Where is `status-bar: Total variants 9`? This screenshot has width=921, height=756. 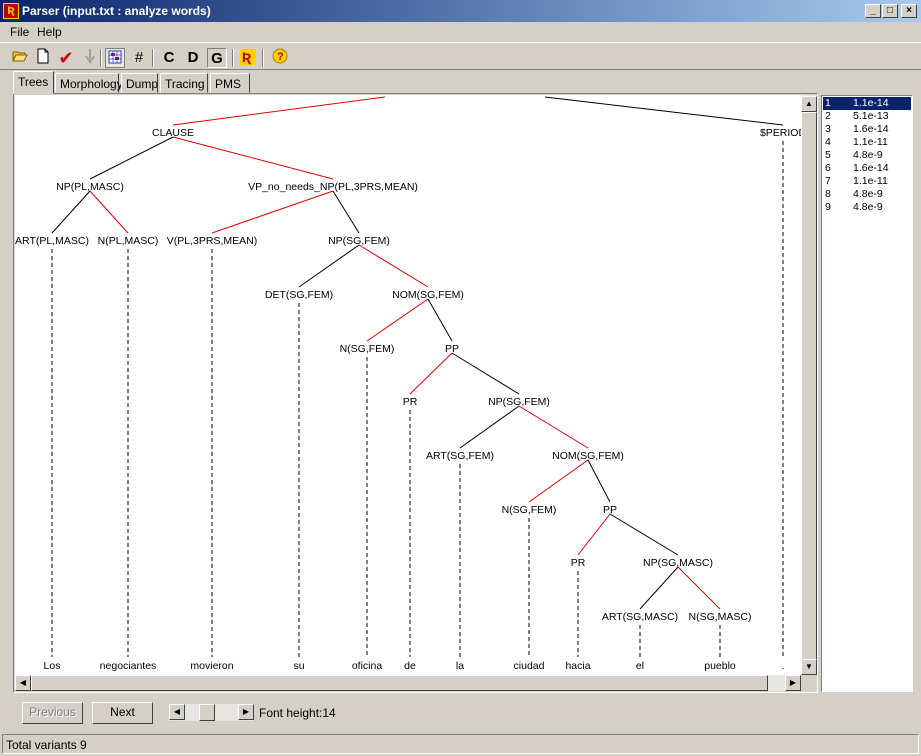 status-bar: Total variants 9 is located at coordinates (460, 744).